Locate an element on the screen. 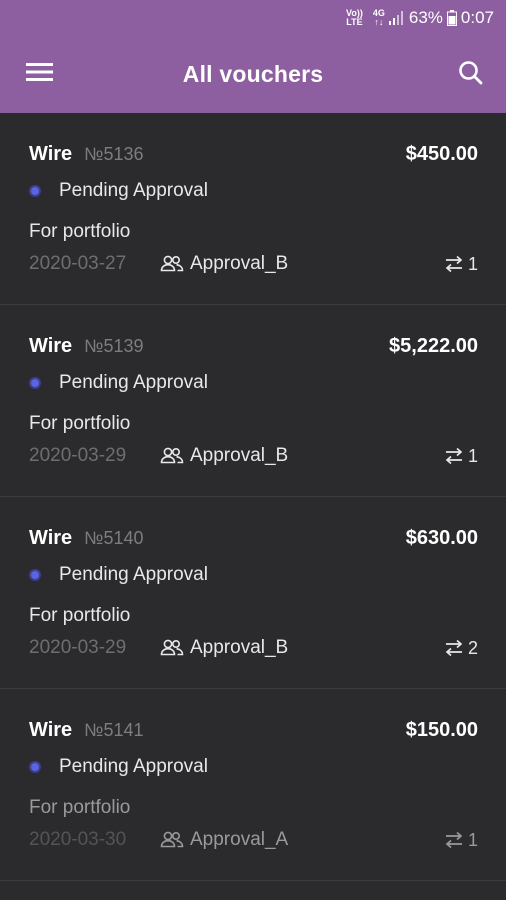 This screenshot has height=900, width=506. data-indicator: 4G ↑↓ is located at coordinates (378, 17).